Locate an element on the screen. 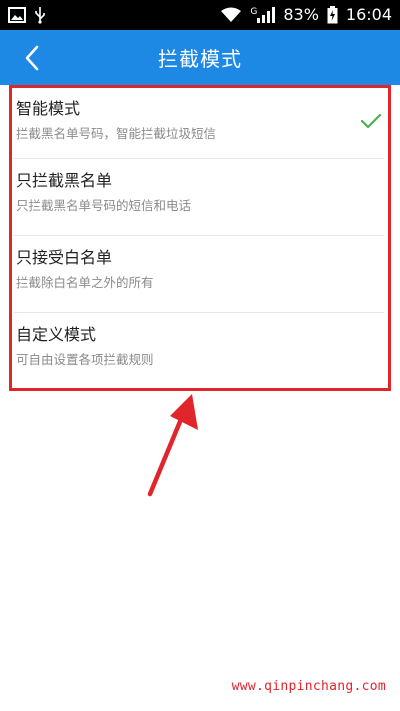 Image resolution: width=400 pixels, height=711 pixels. mode-item-blacklist-only: 只拦截黑名单 只拦截黑名单号码的短信和电话 is located at coordinates (200, 196).